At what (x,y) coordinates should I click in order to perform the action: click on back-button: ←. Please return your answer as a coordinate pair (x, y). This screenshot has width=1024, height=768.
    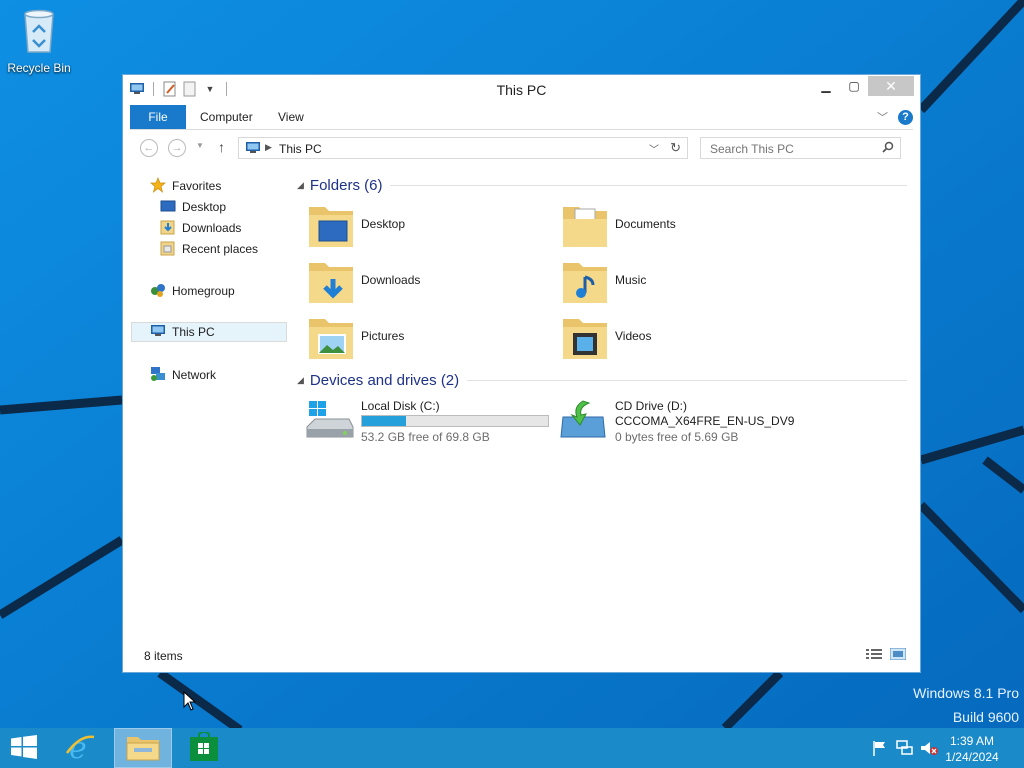
    Looking at the image, I should click on (149, 148).